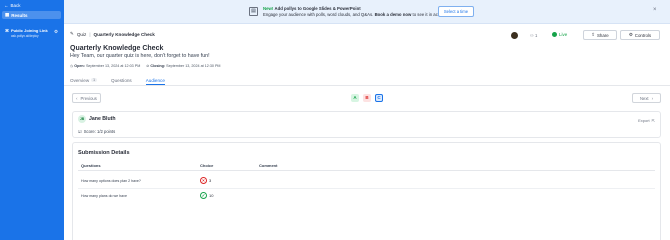 This screenshot has width=670, height=240. Describe the element at coordinates (81, 34) in the screenshot. I see `crumb-type: Quiz` at that location.